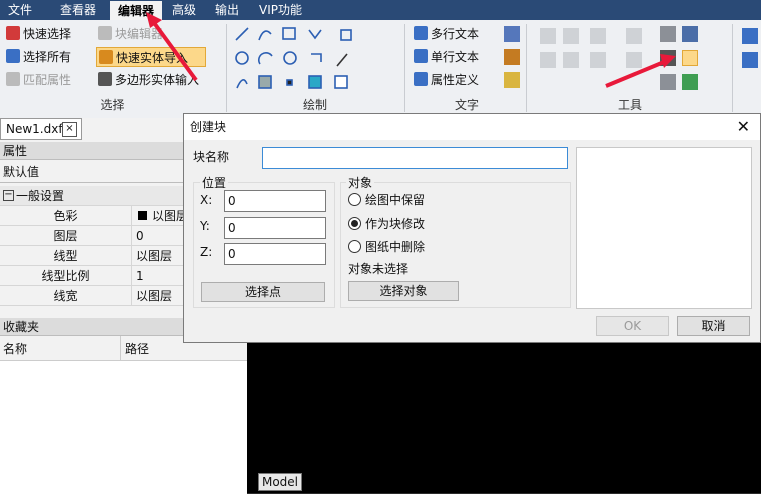 The image size is (761, 494). I want to click on annotation-arrows, so click(411, 50).